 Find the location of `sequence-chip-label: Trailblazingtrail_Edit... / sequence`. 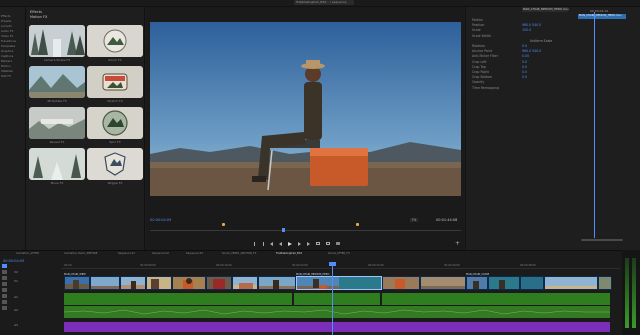

sequence-chip-label: Trailblazingtrail_Edit... / sequence is located at coordinates (321, 2).